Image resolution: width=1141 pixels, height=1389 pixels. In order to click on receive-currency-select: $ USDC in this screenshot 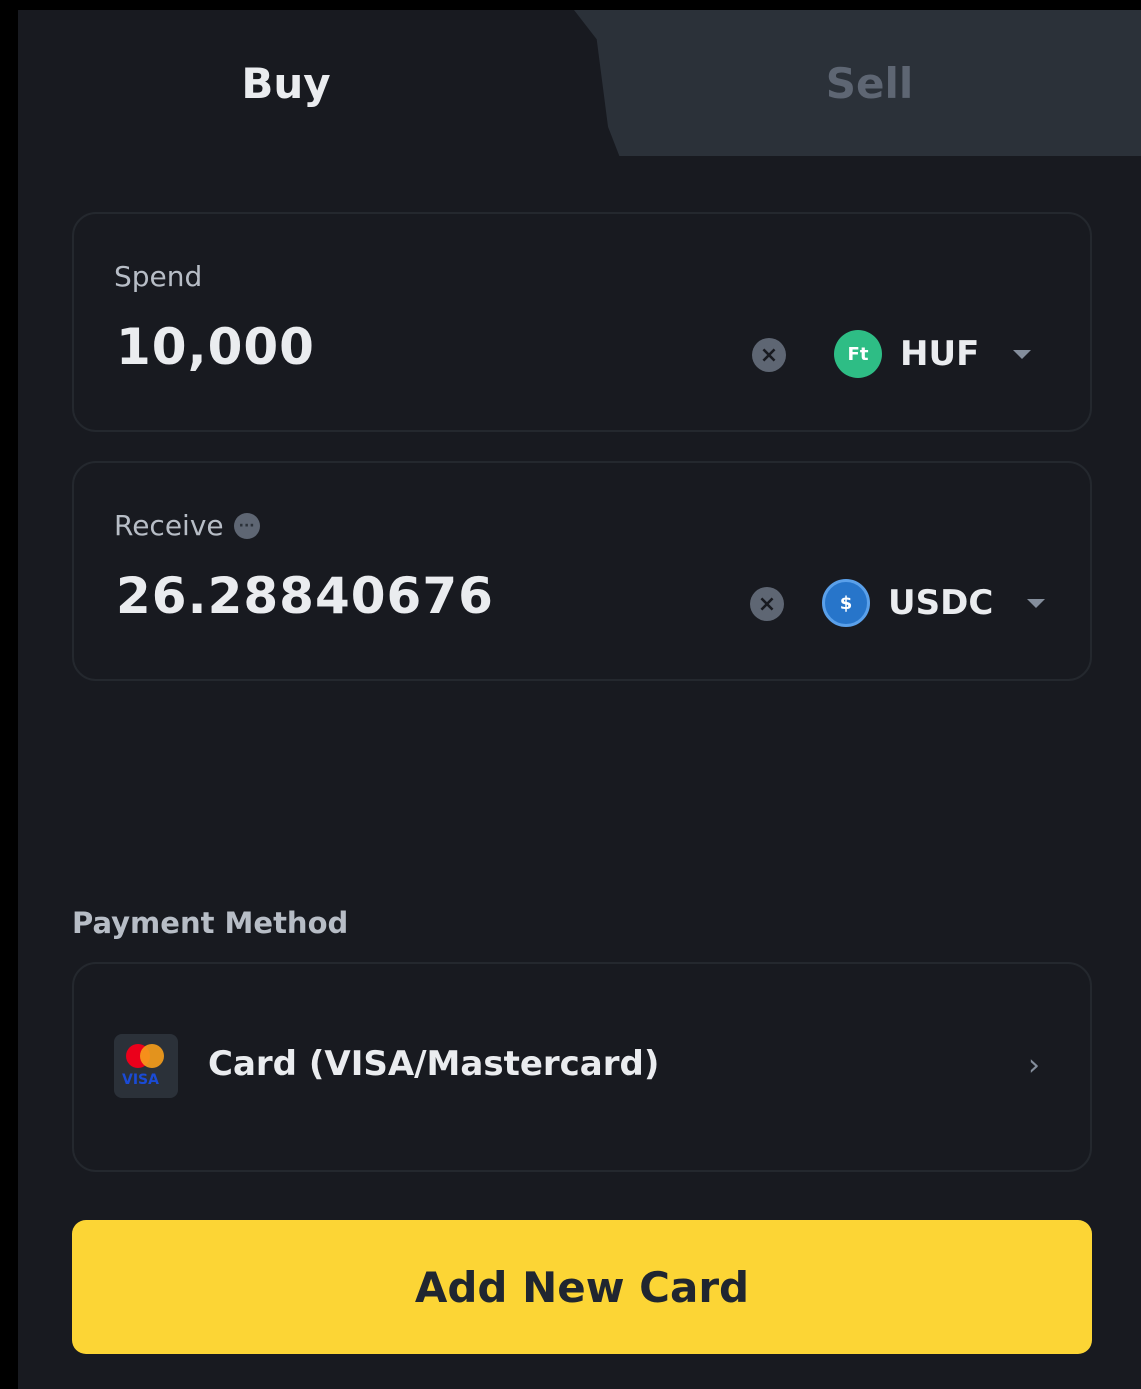, I will do `click(934, 603)`.